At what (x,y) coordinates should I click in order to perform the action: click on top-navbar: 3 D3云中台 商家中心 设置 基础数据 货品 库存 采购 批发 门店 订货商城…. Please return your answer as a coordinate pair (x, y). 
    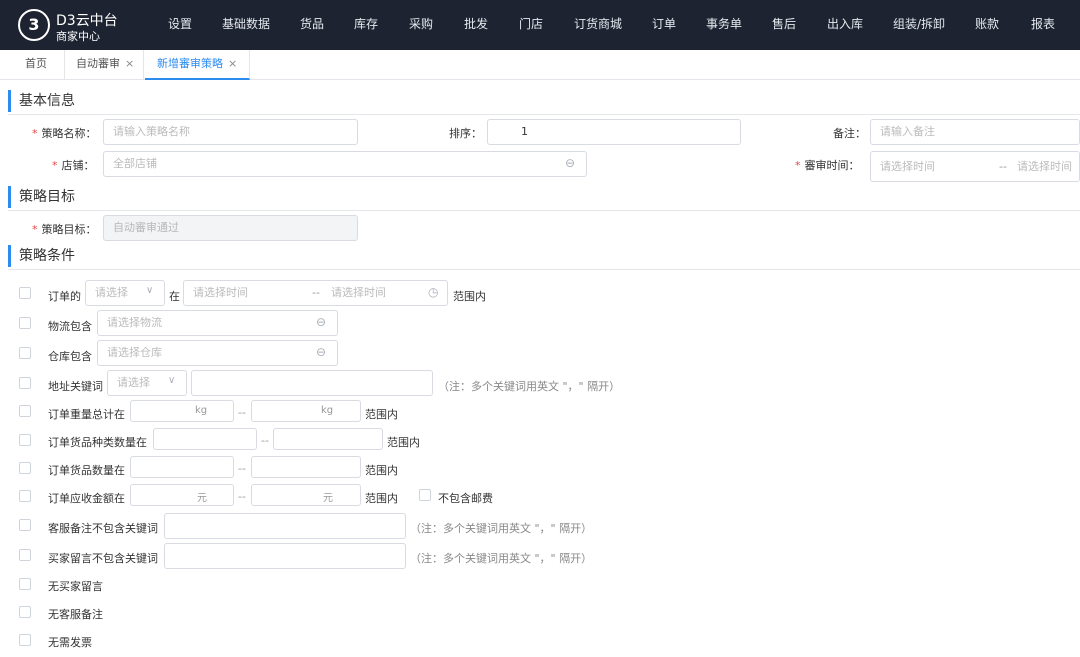
    Looking at the image, I should click on (540, 25).